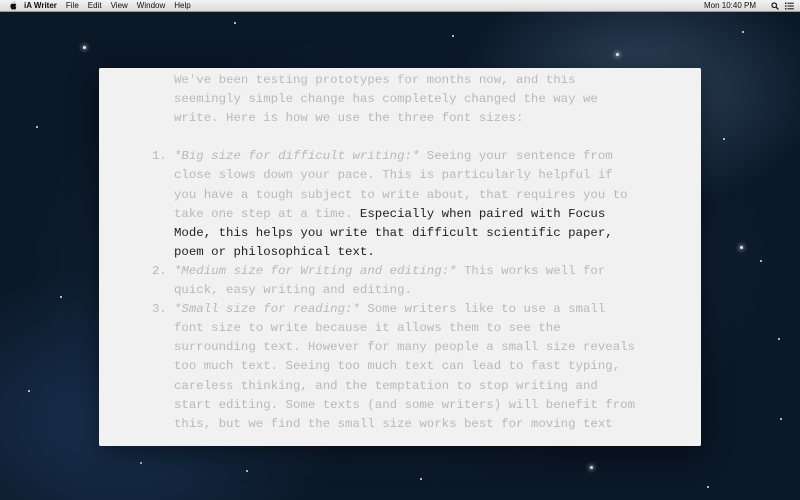 This screenshot has height=500, width=800. I want to click on line-text: quick, easy writing and editing., so click(293, 290).